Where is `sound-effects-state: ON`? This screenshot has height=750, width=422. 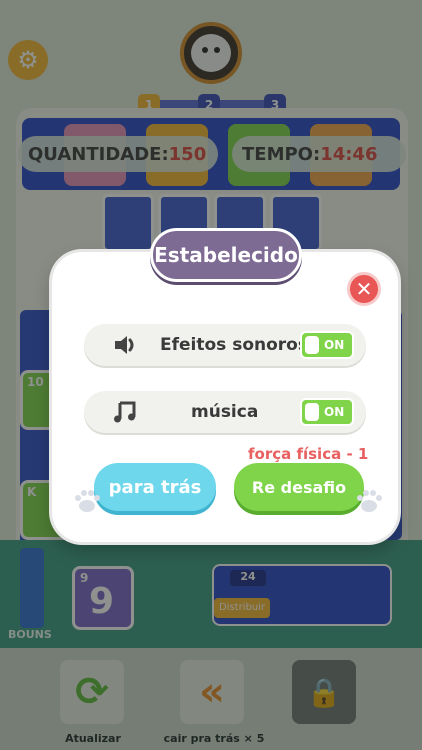 sound-effects-state: ON is located at coordinates (334, 345).